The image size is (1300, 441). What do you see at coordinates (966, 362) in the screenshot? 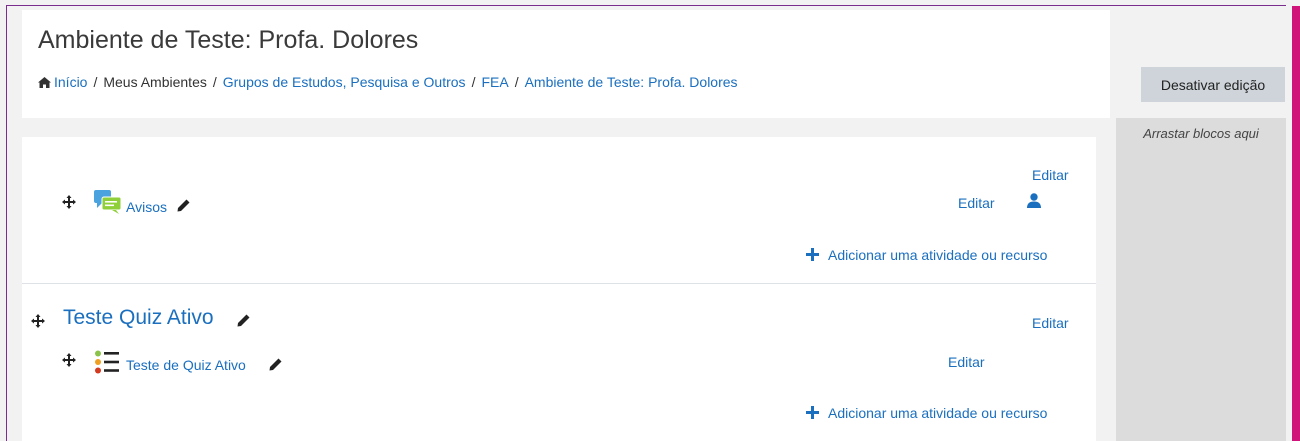
I see `activity-edit-link-quiz: Editar` at bounding box center [966, 362].